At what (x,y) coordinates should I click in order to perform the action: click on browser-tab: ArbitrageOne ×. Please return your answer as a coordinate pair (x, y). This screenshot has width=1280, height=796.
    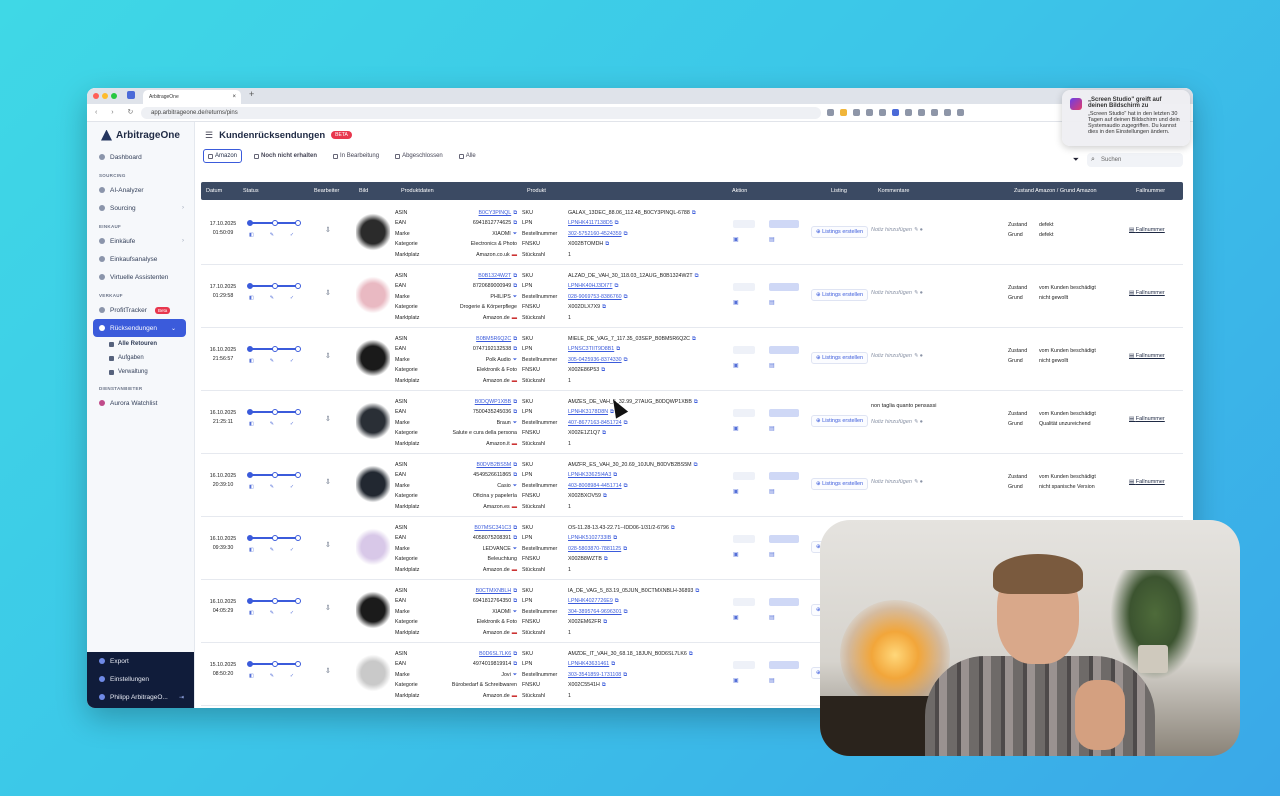
    Looking at the image, I should click on (192, 97).